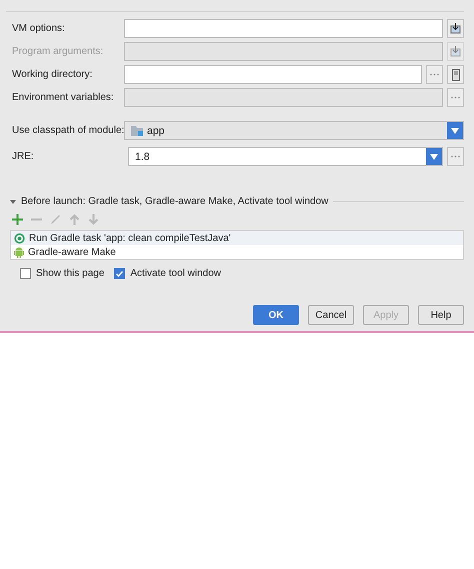 This screenshot has height=569, width=474. What do you see at coordinates (175, 273) in the screenshot?
I see `checkbox-label: Activate tool window` at bounding box center [175, 273].